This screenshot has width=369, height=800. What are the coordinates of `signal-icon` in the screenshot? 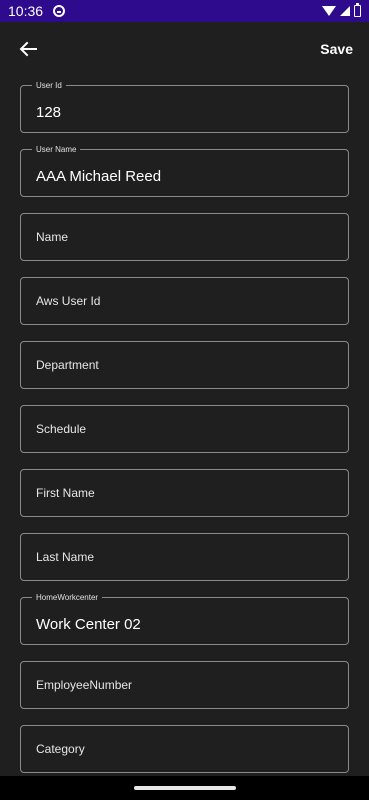 It's located at (345, 11).